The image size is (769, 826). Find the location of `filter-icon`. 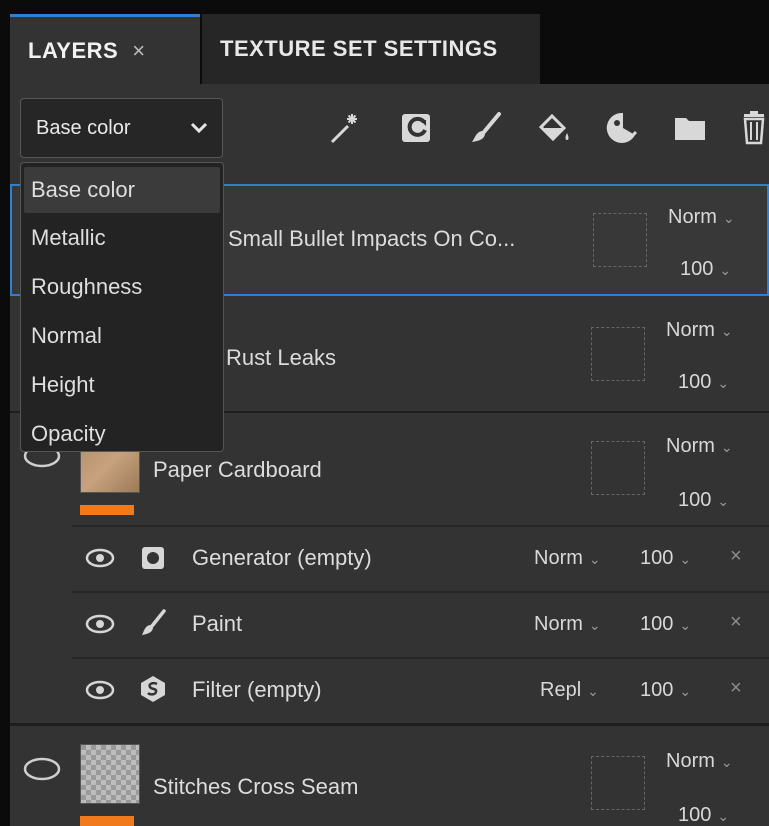

filter-icon is located at coordinates (153, 689).